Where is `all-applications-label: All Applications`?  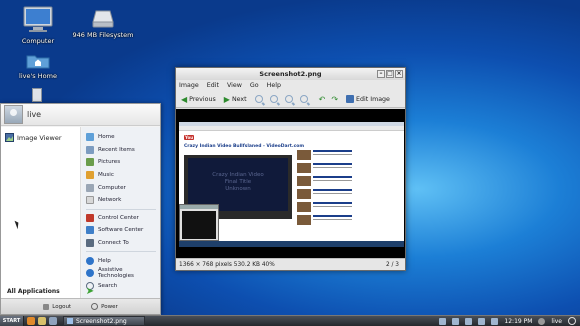
all-applications-label: All Applications is located at coordinates (33, 291).